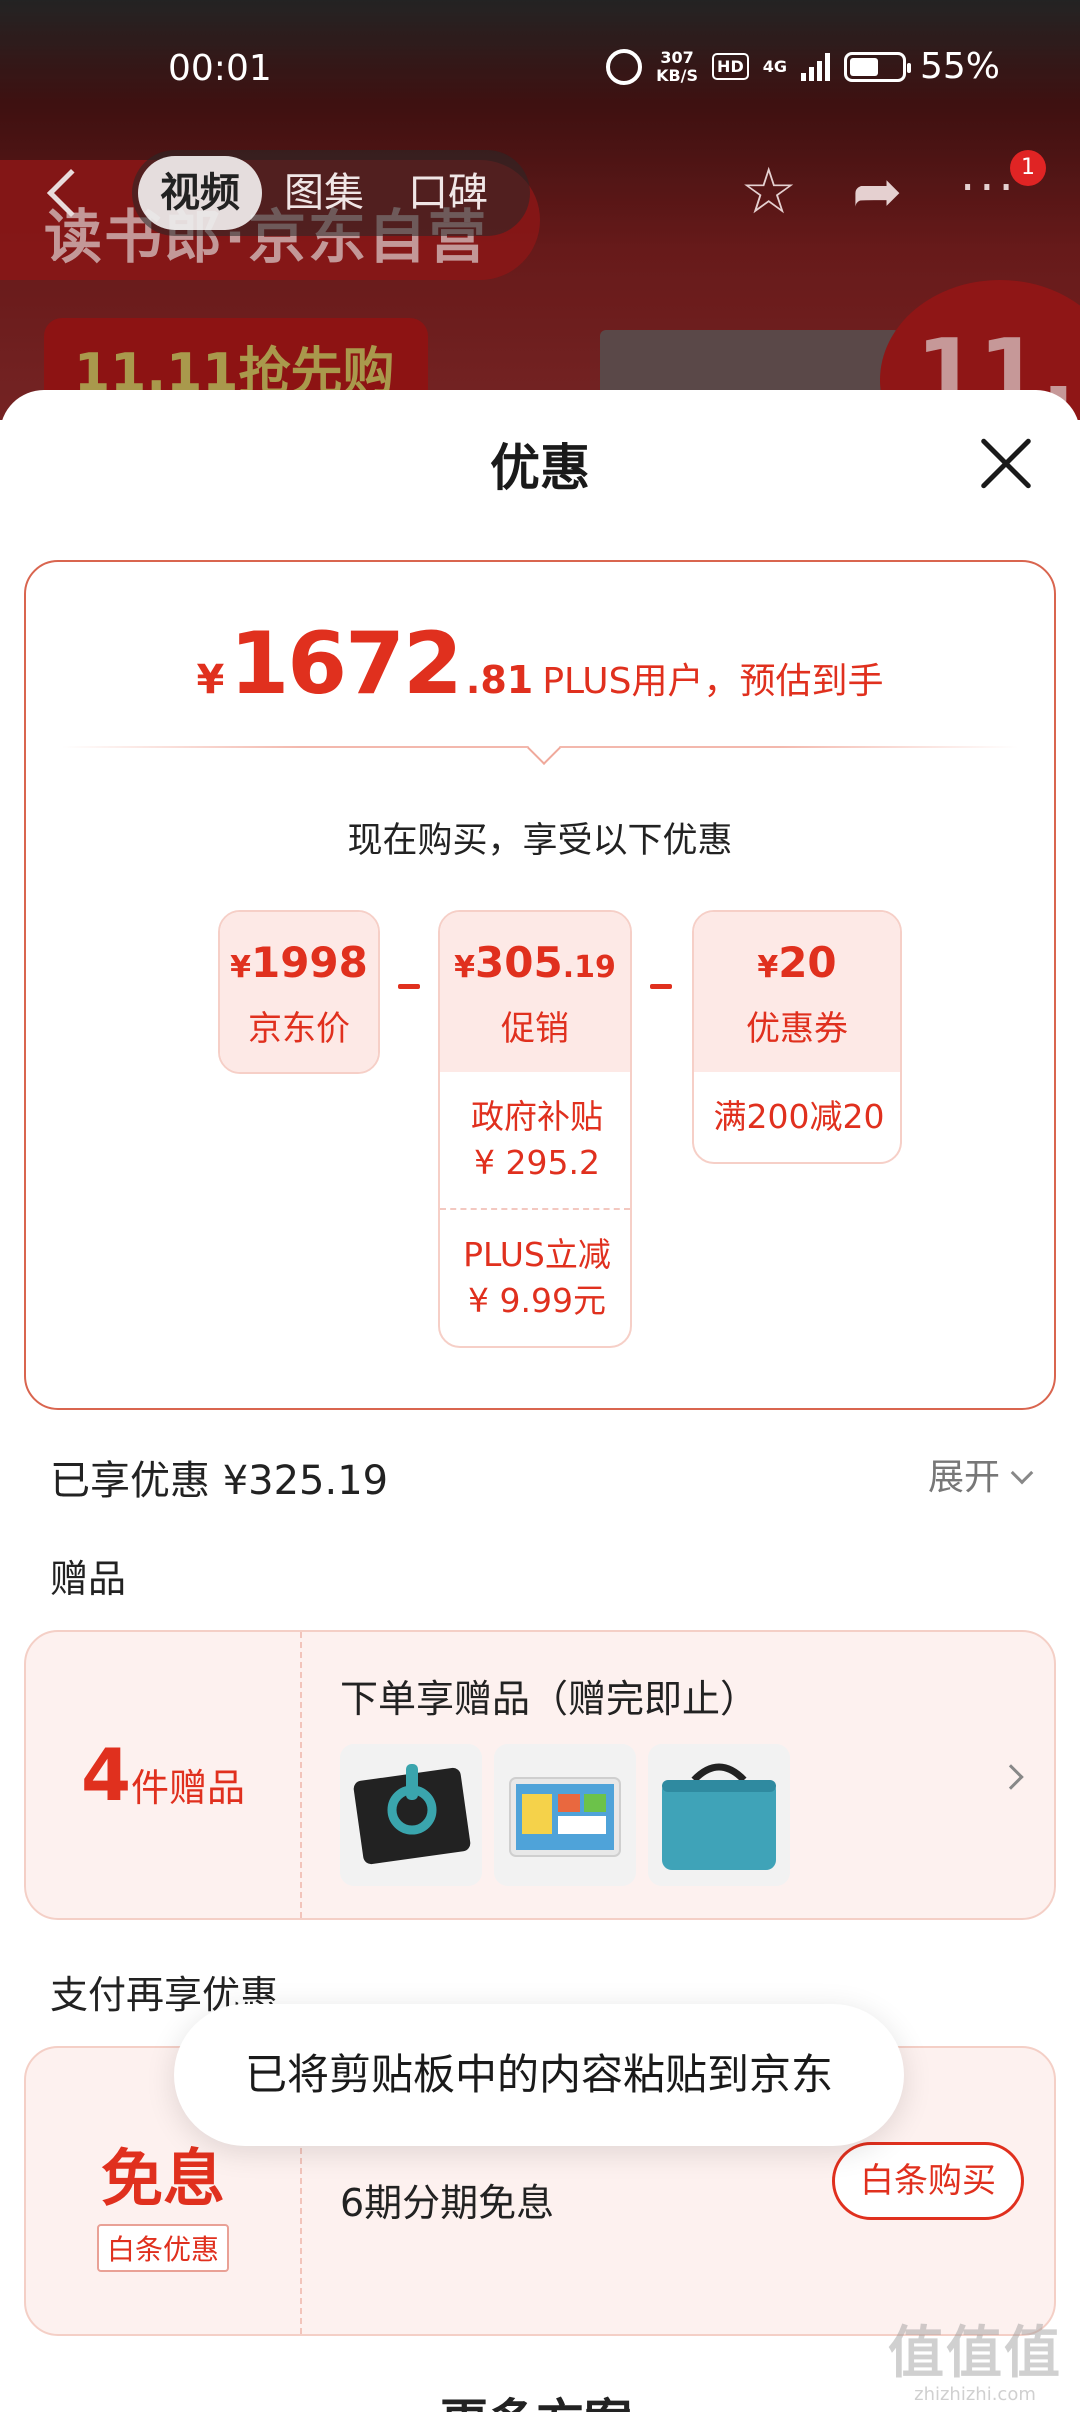  What do you see at coordinates (963, 1477) in the screenshot?
I see `expand-label: 展开` at bounding box center [963, 1477].